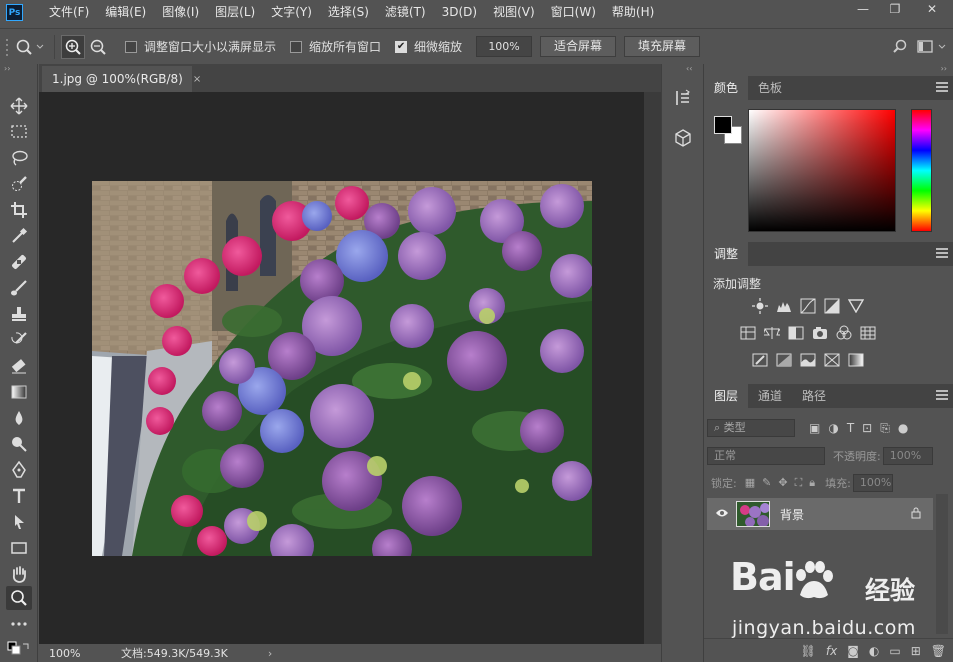 The width and height of the screenshot is (953, 662). Describe the element at coordinates (19, 574) in the screenshot. I see `hand-tool-icon` at that location.